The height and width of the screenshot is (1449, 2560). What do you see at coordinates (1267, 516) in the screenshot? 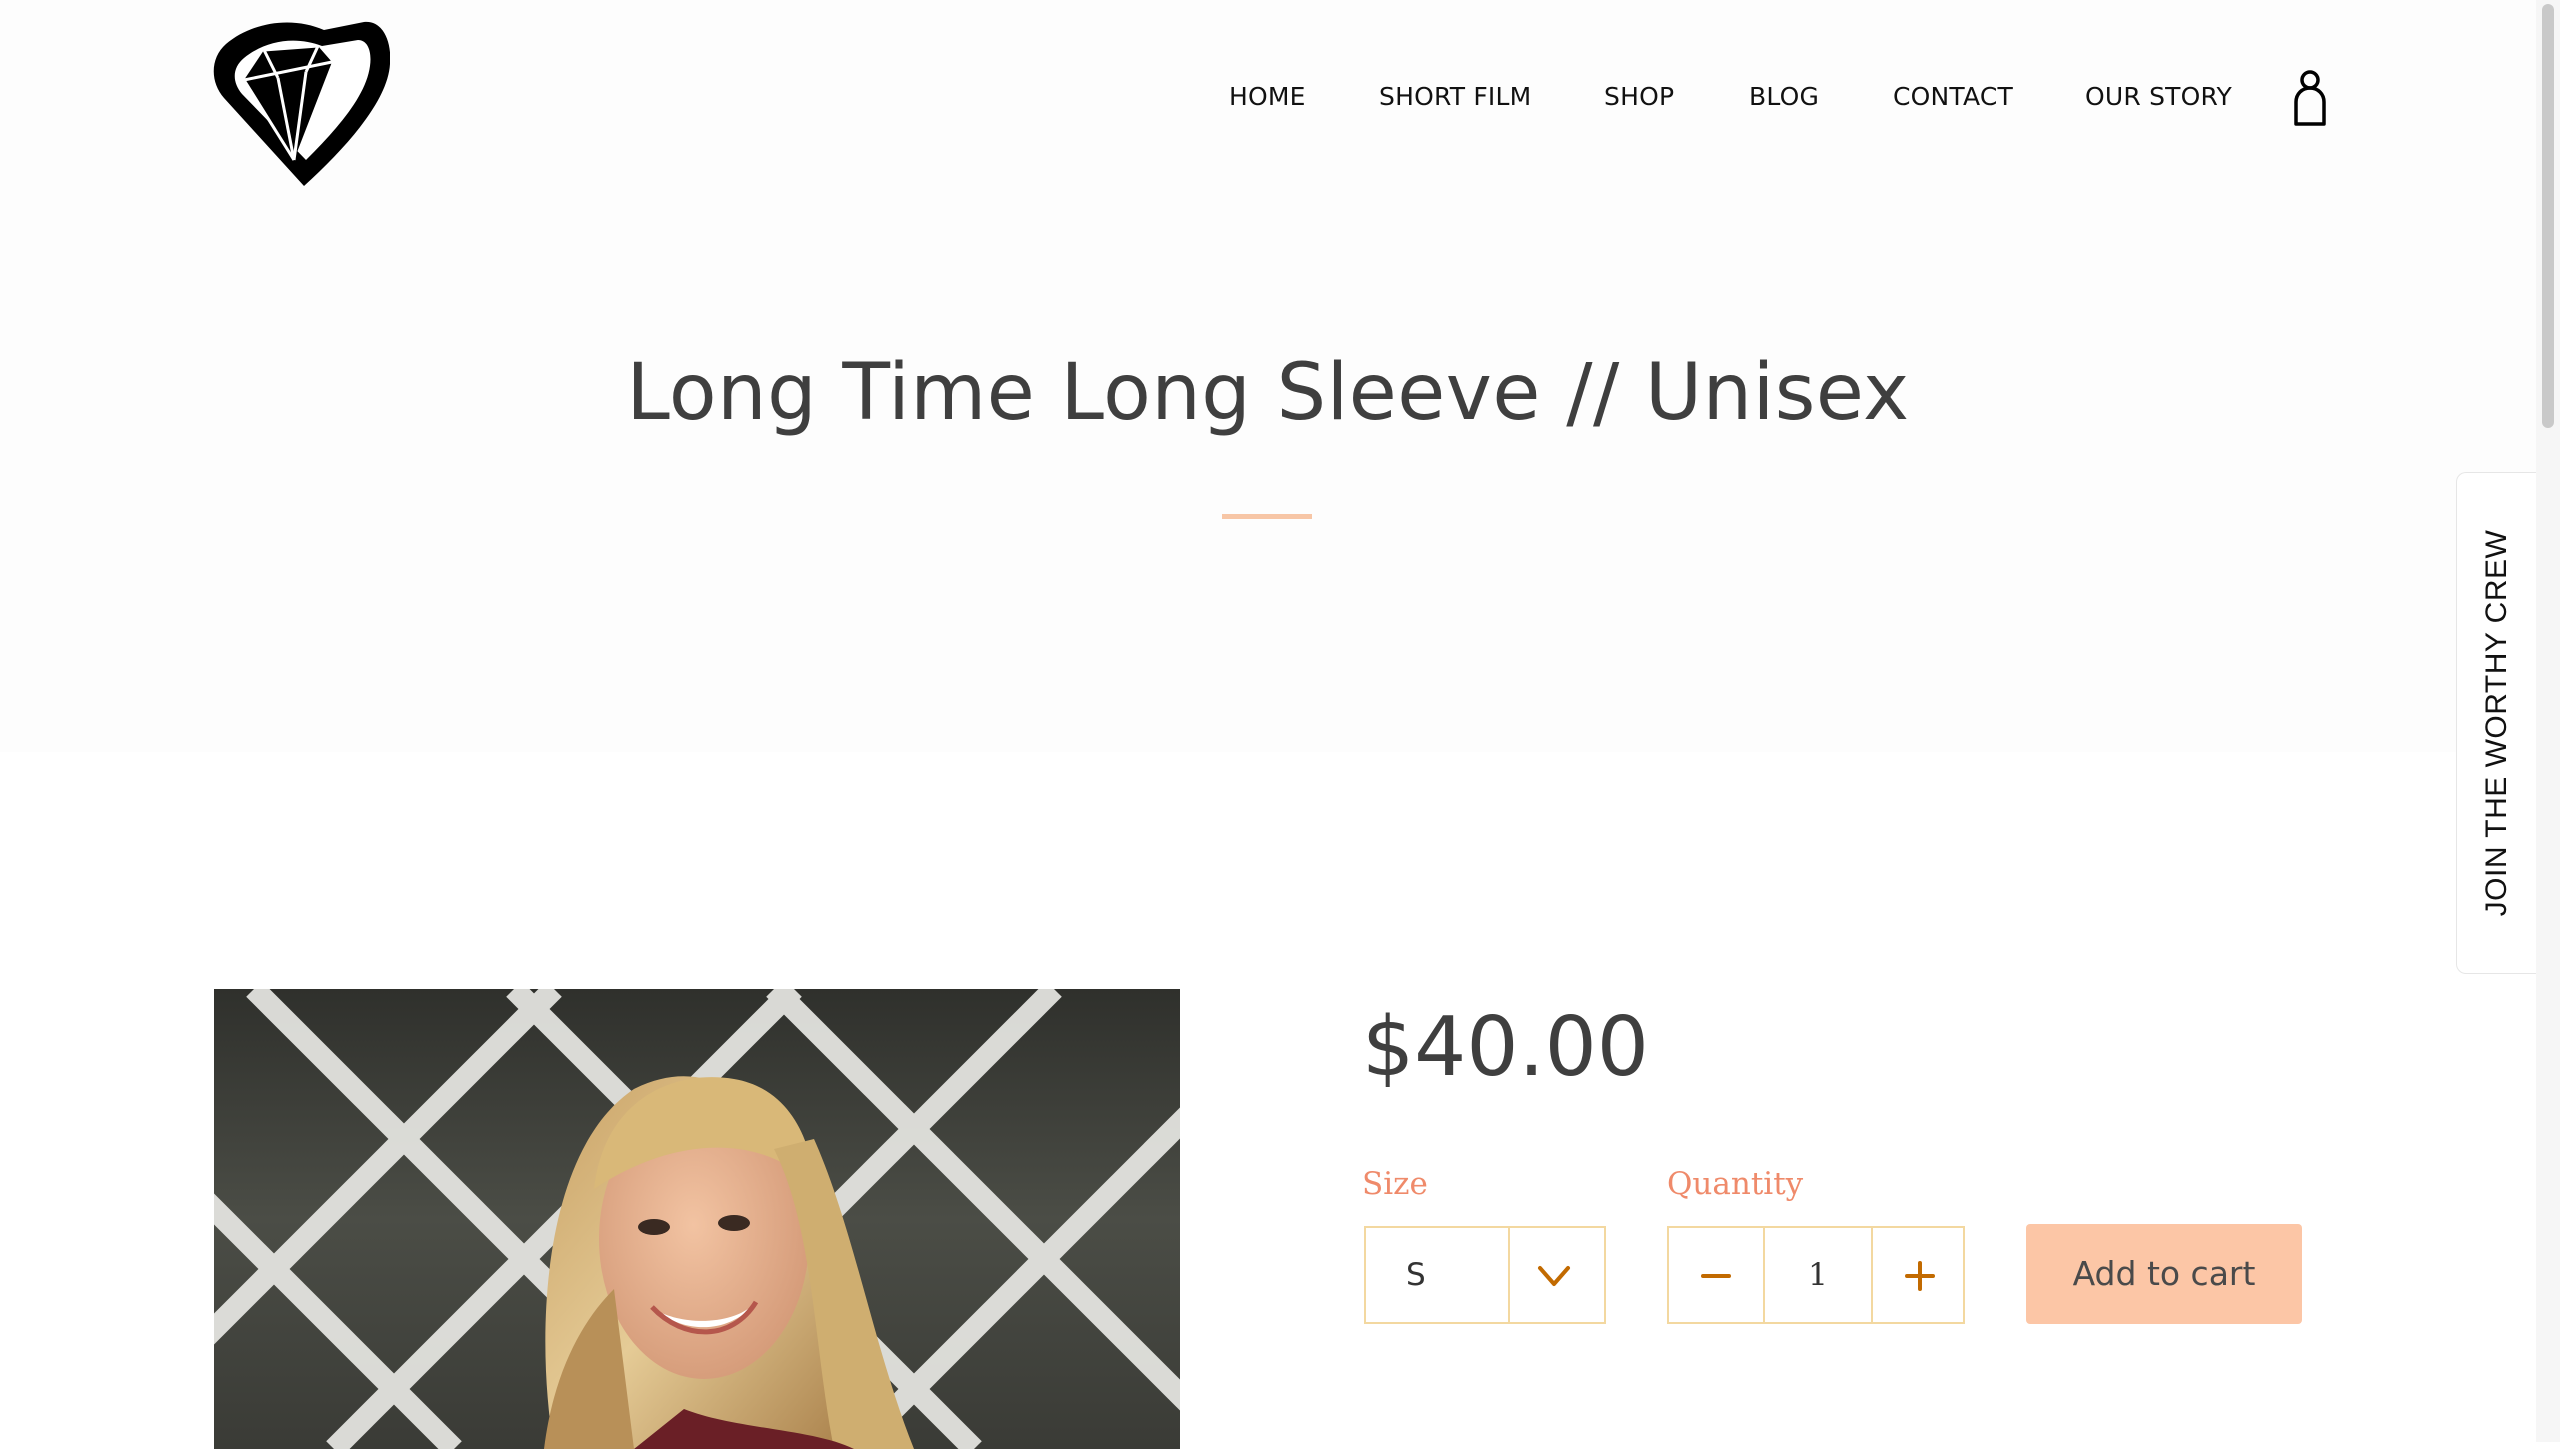
I see `title-divider` at bounding box center [1267, 516].